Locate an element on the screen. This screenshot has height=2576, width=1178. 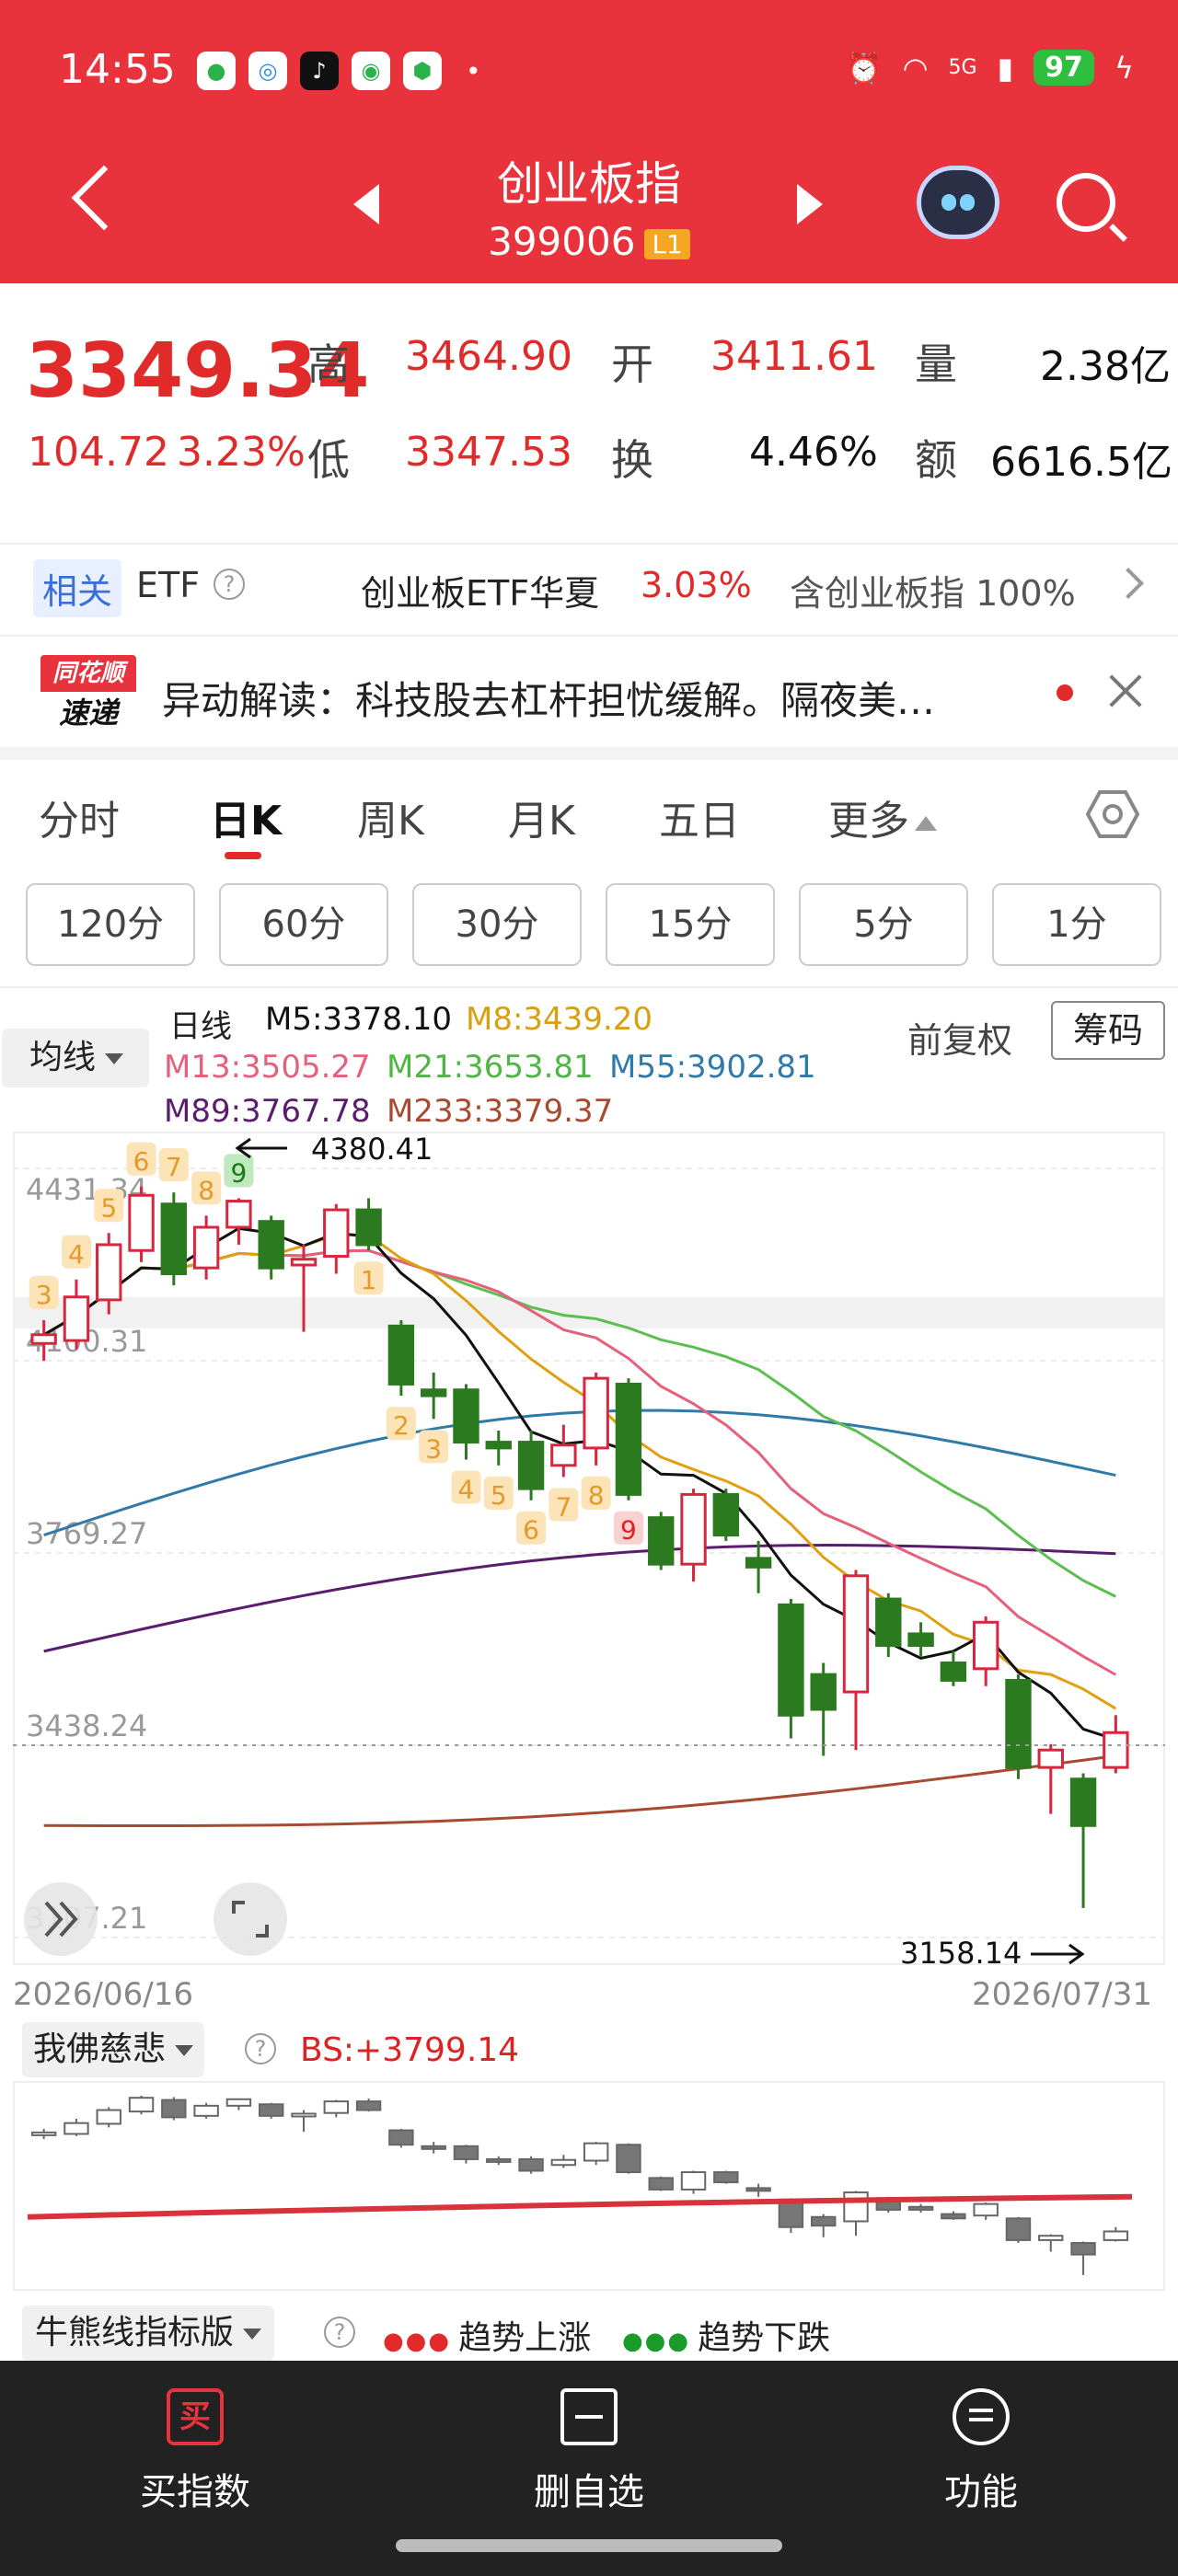
wifi-icon: ◠ is located at coordinates (915, 68).